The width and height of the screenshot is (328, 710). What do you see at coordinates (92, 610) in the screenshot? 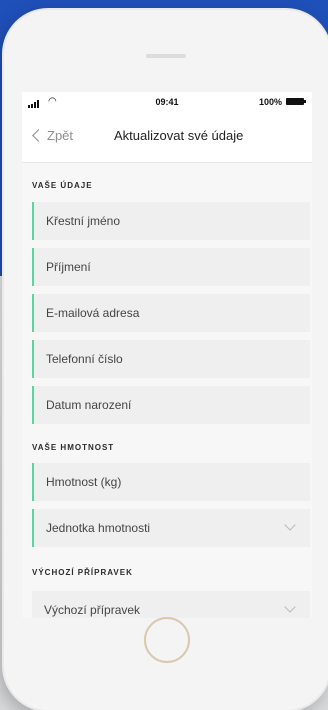
I see `field-label: Výchozí přípravek` at bounding box center [92, 610].